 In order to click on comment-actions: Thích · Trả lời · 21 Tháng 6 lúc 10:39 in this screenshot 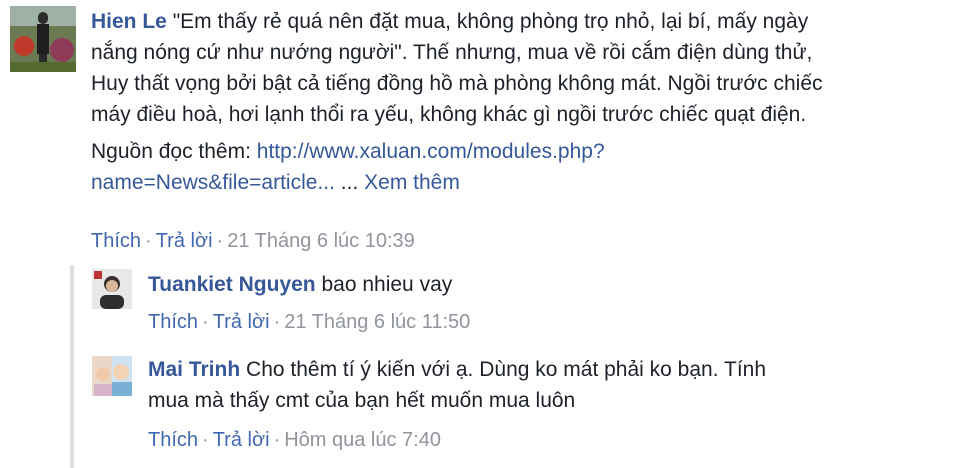, I will do `click(253, 241)`.